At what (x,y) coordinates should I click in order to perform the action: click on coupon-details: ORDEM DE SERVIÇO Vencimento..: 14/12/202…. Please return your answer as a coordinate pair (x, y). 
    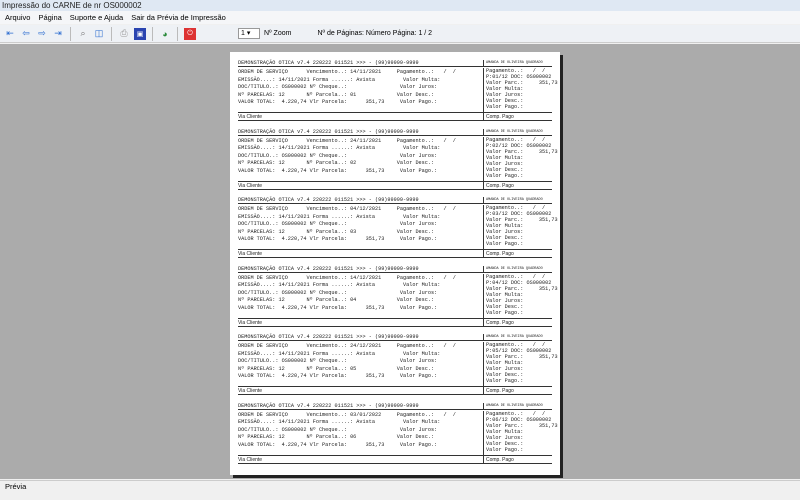
    Looking at the image, I should click on (347, 292).